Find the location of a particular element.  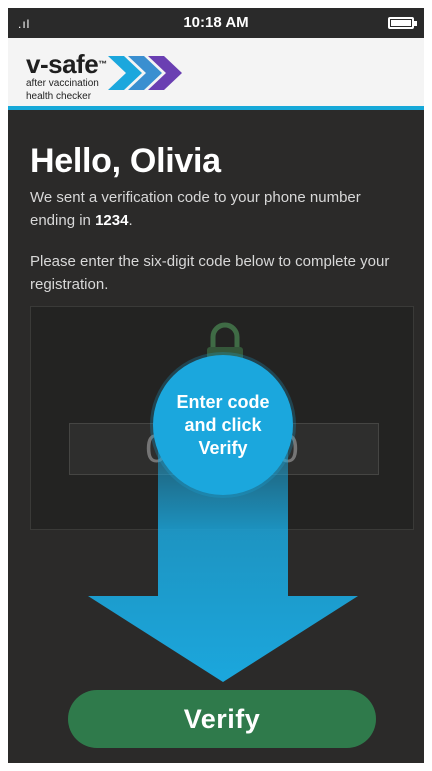

status-bar: .ıl 10:18 AM is located at coordinates (216, 23).